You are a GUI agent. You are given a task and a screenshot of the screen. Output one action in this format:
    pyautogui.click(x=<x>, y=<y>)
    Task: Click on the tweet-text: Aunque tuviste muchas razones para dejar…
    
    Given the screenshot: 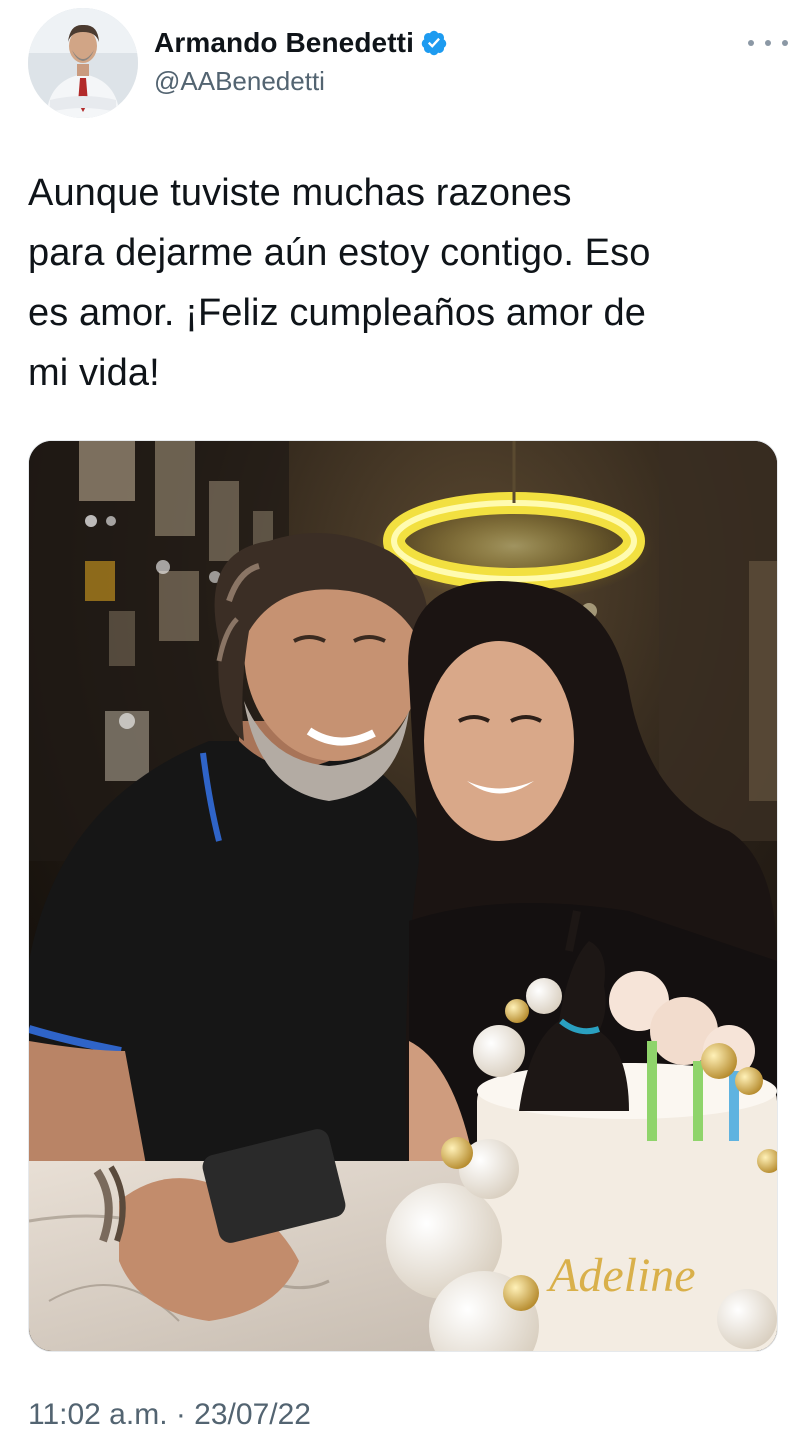 What is the action you would take?
    pyautogui.click(x=339, y=283)
    